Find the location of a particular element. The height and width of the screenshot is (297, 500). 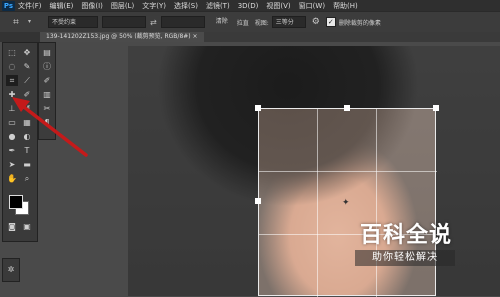

pen-icon: ✒ is located at coordinates (12, 150).